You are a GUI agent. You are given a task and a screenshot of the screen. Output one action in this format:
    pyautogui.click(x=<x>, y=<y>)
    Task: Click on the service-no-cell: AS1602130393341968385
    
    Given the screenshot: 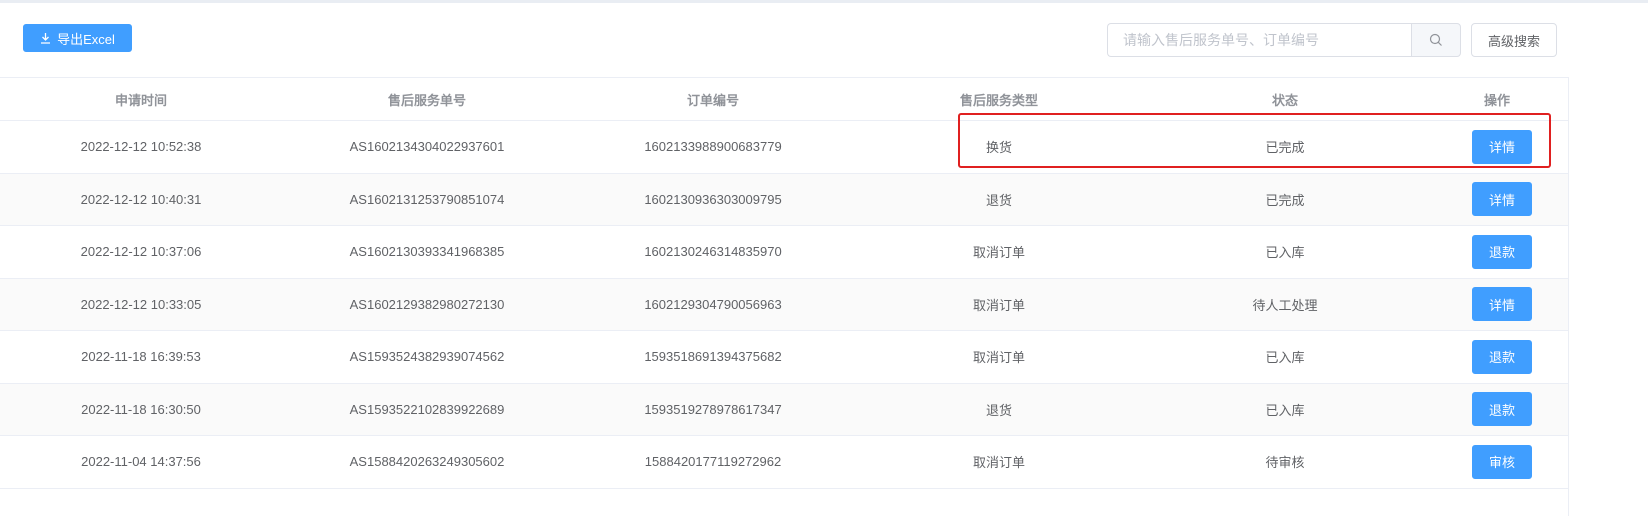 What is the action you would take?
    pyautogui.click(x=427, y=252)
    